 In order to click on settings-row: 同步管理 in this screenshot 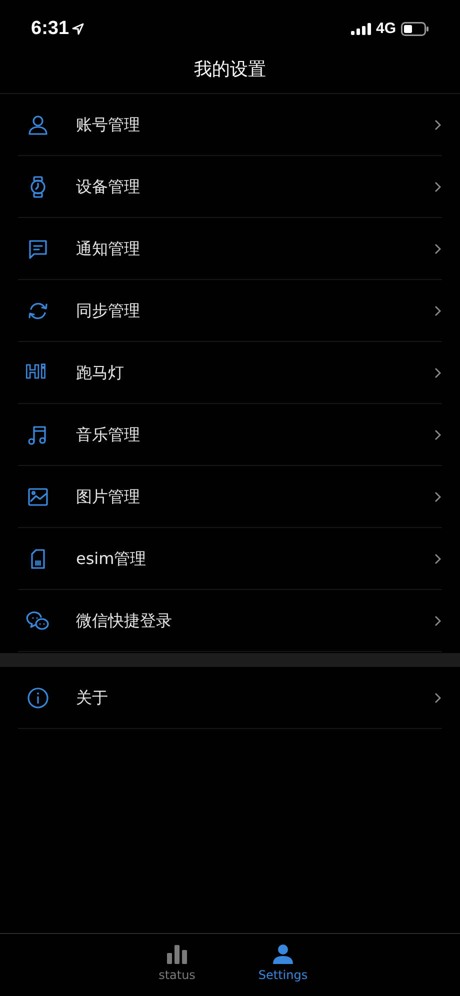, I will do `click(230, 311)`.